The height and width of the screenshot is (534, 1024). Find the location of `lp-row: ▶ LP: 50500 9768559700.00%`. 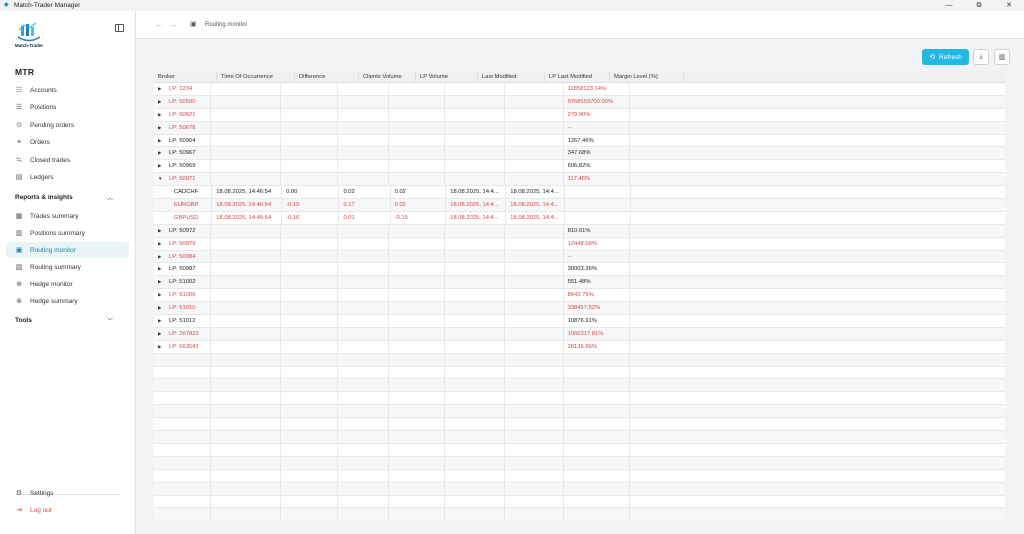

lp-row: ▶ LP: 50500 9768559700.00% is located at coordinates (579, 102).